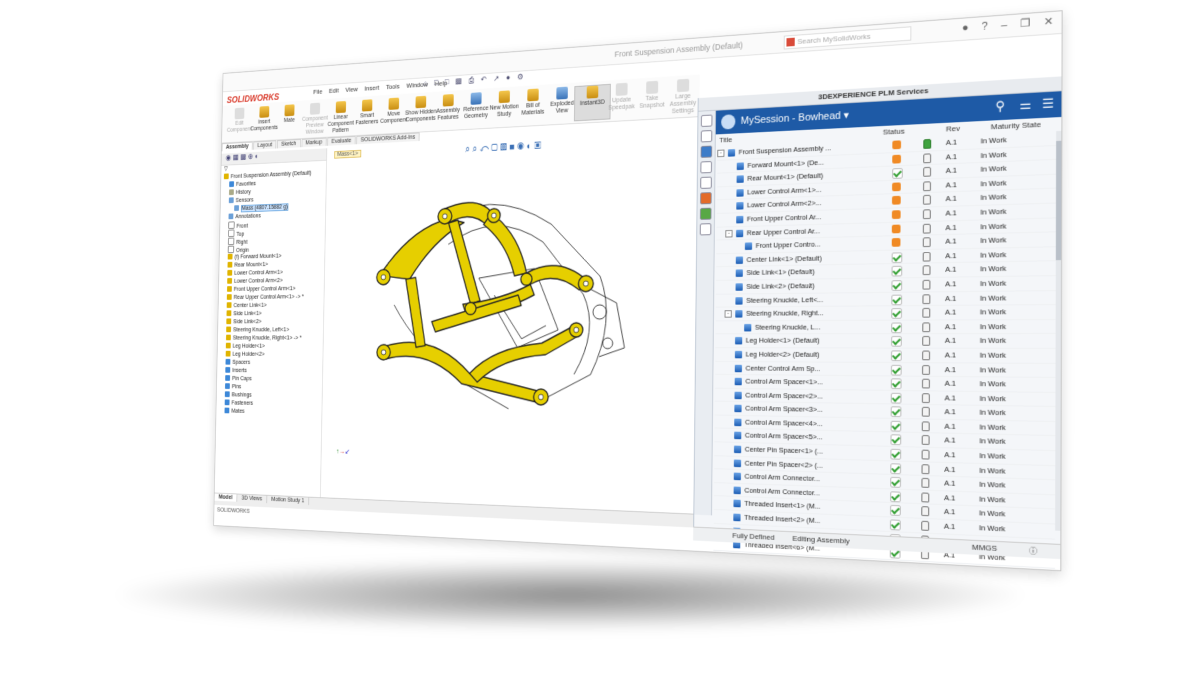 The height and width of the screenshot is (675, 1200). Describe the element at coordinates (268, 412) in the screenshot. I see `tree-item: Mates` at that location.